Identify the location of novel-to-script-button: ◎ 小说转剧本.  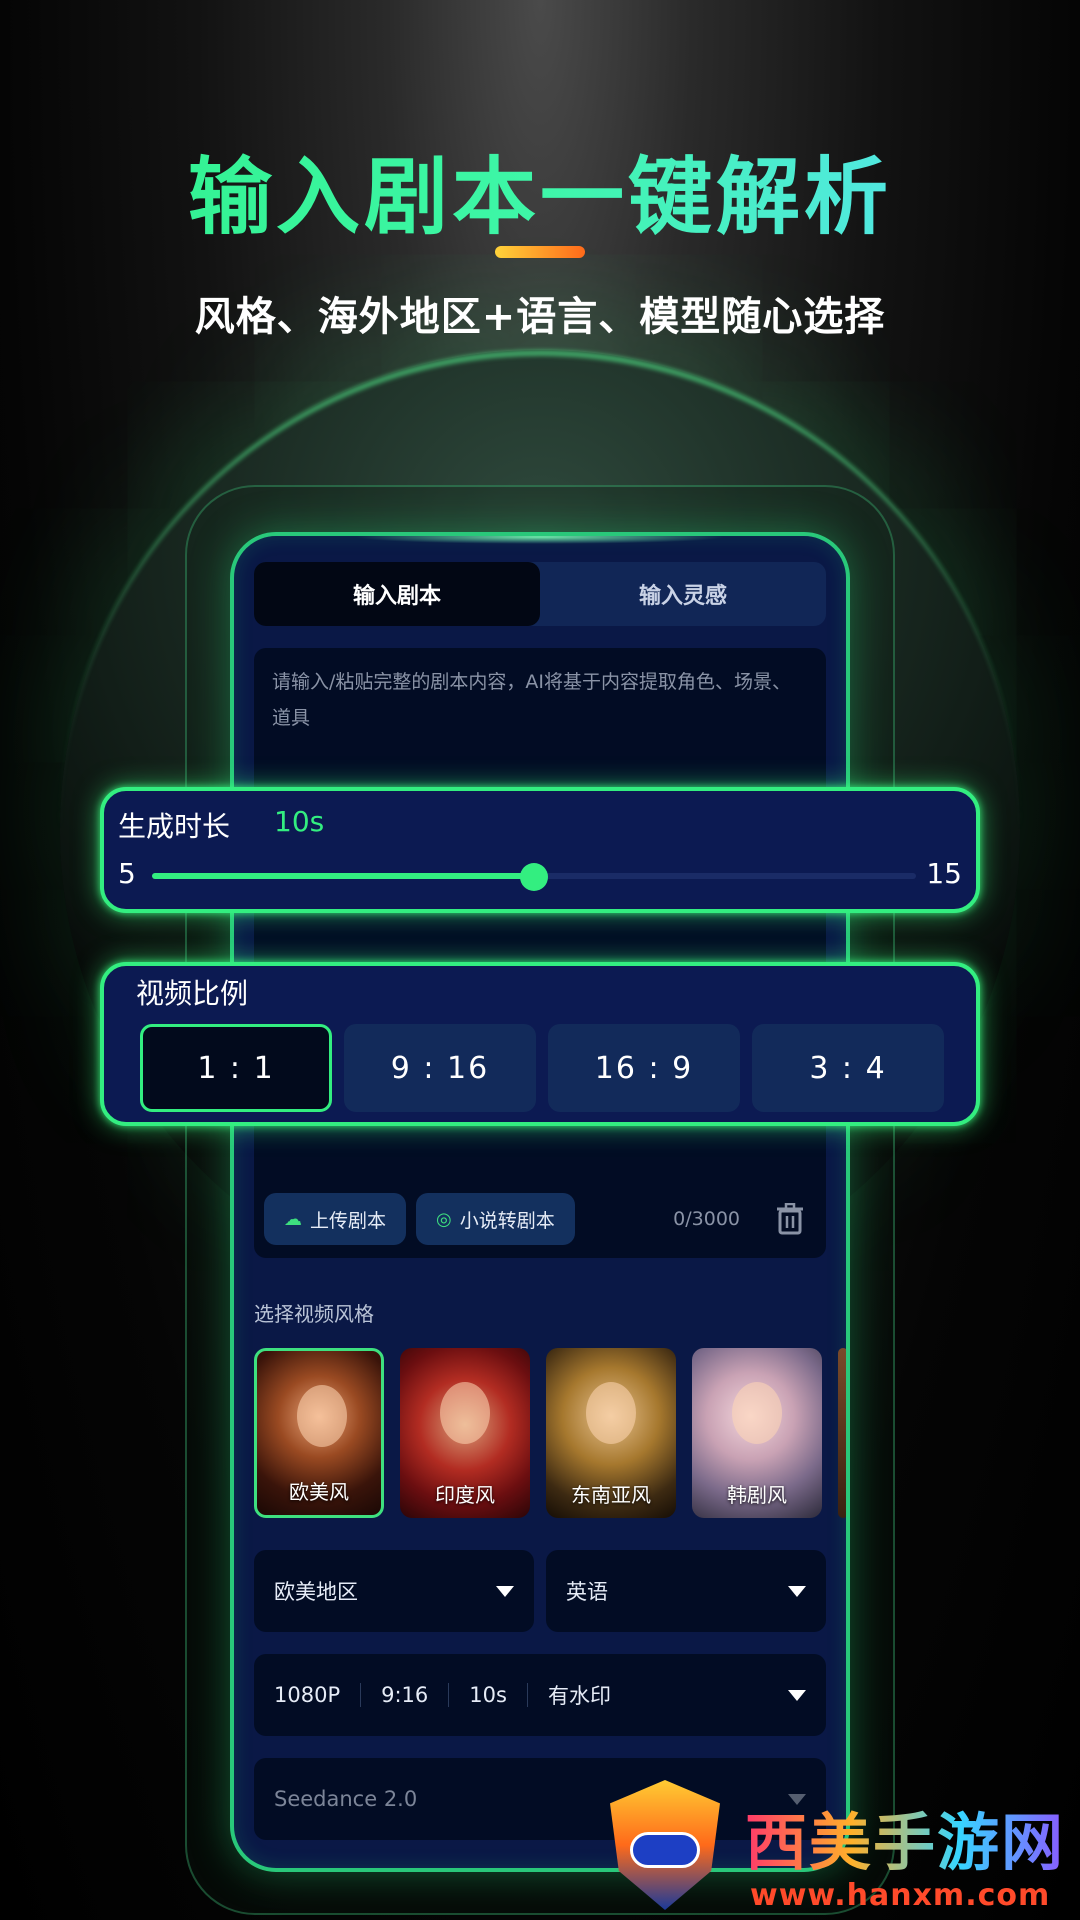
(495, 1219).